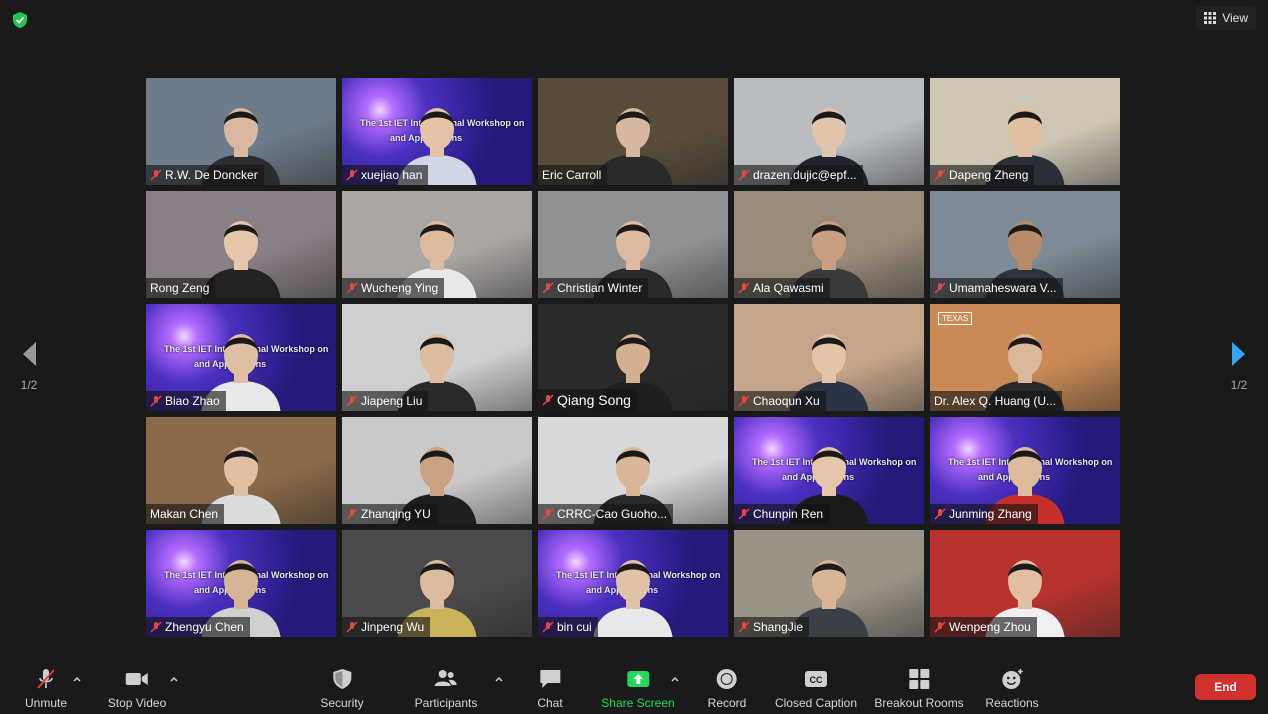  I want to click on participant-tile: Makan Chen, so click(241, 470).